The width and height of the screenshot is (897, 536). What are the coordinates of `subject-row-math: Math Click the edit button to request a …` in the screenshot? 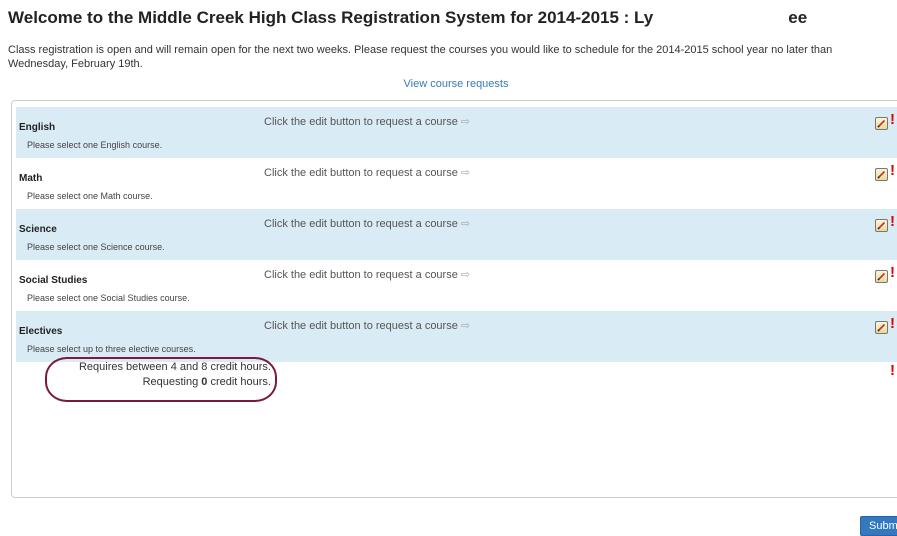 It's located at (456, 183).